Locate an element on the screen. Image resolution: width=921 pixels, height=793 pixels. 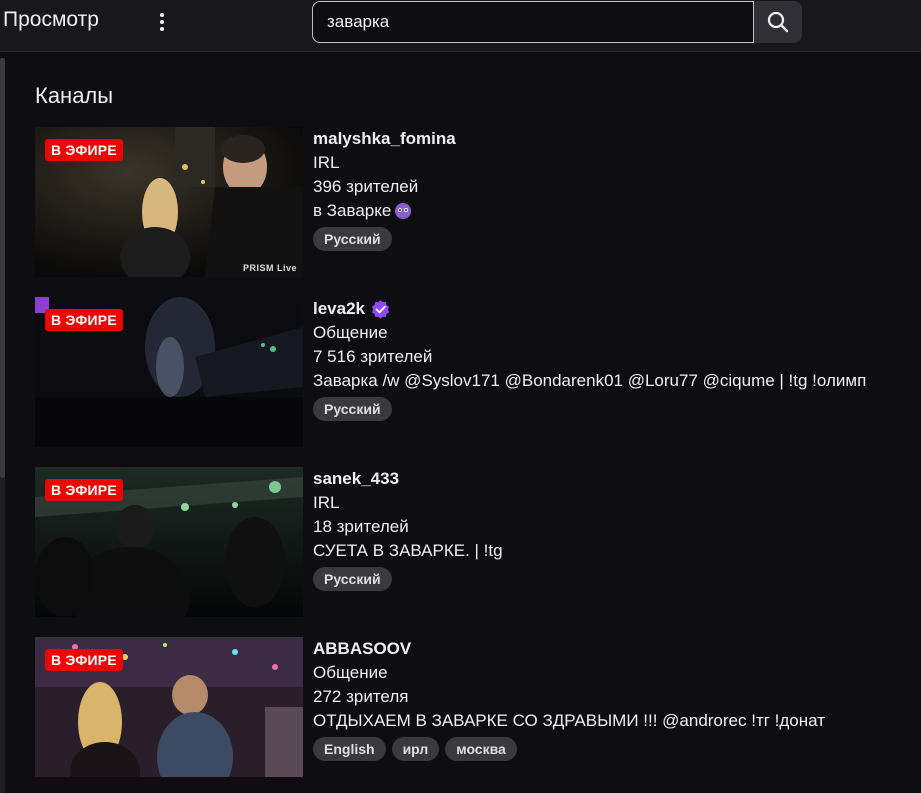
search-button is located at coordinates (778, 22).